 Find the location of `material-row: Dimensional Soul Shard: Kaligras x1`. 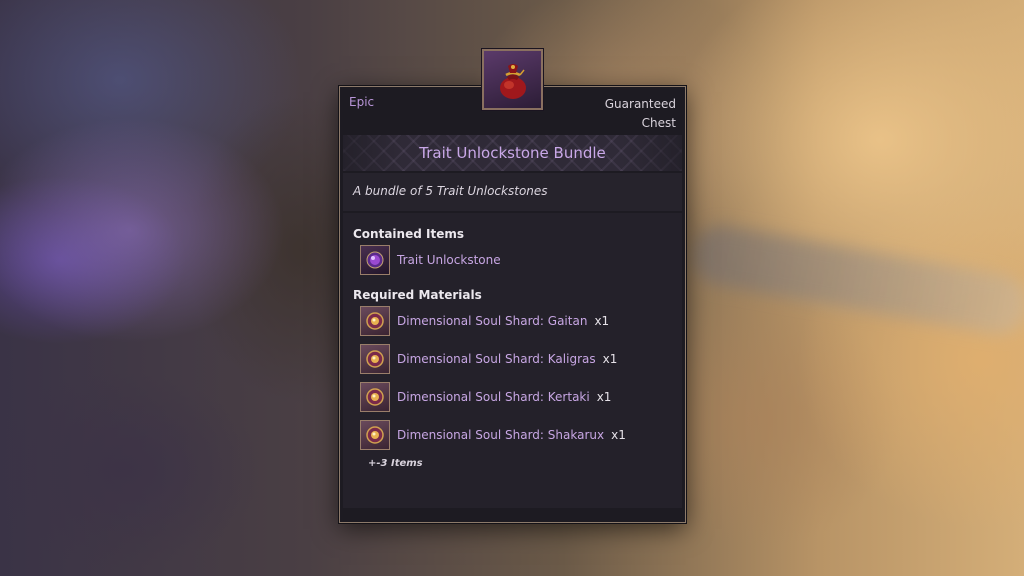

material-row: Dimensional Soul Shard: Kaligras x1 is located at coordinates (512, 359).